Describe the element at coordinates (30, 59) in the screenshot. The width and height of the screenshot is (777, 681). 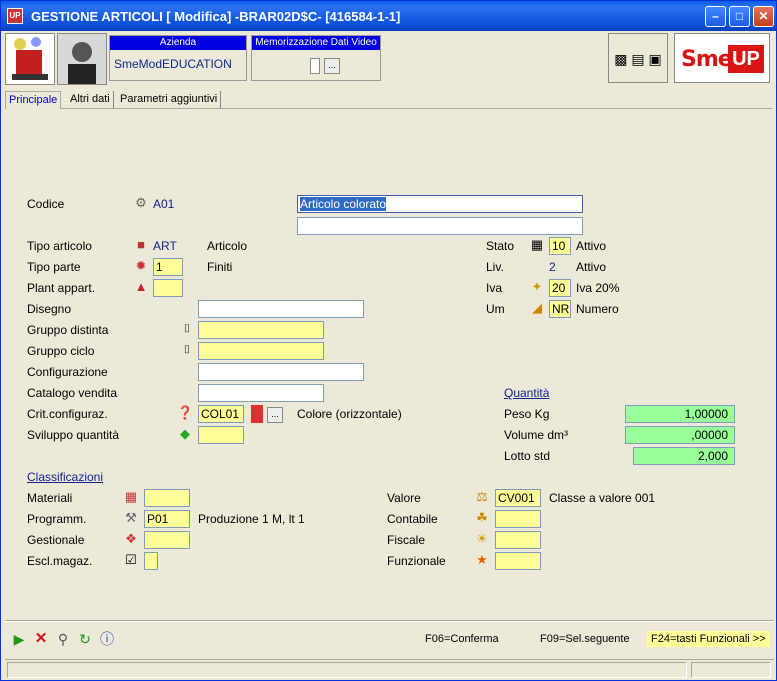
I see `app-logo-image` at that location.